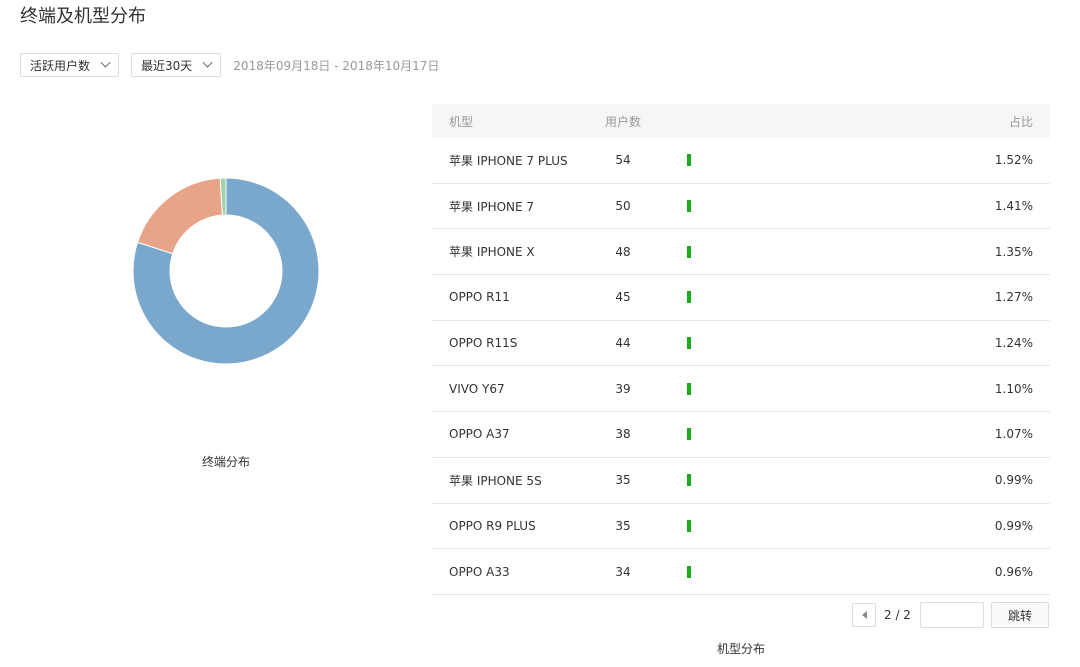  I want to click on cell-users: 48, so click(623, 251).